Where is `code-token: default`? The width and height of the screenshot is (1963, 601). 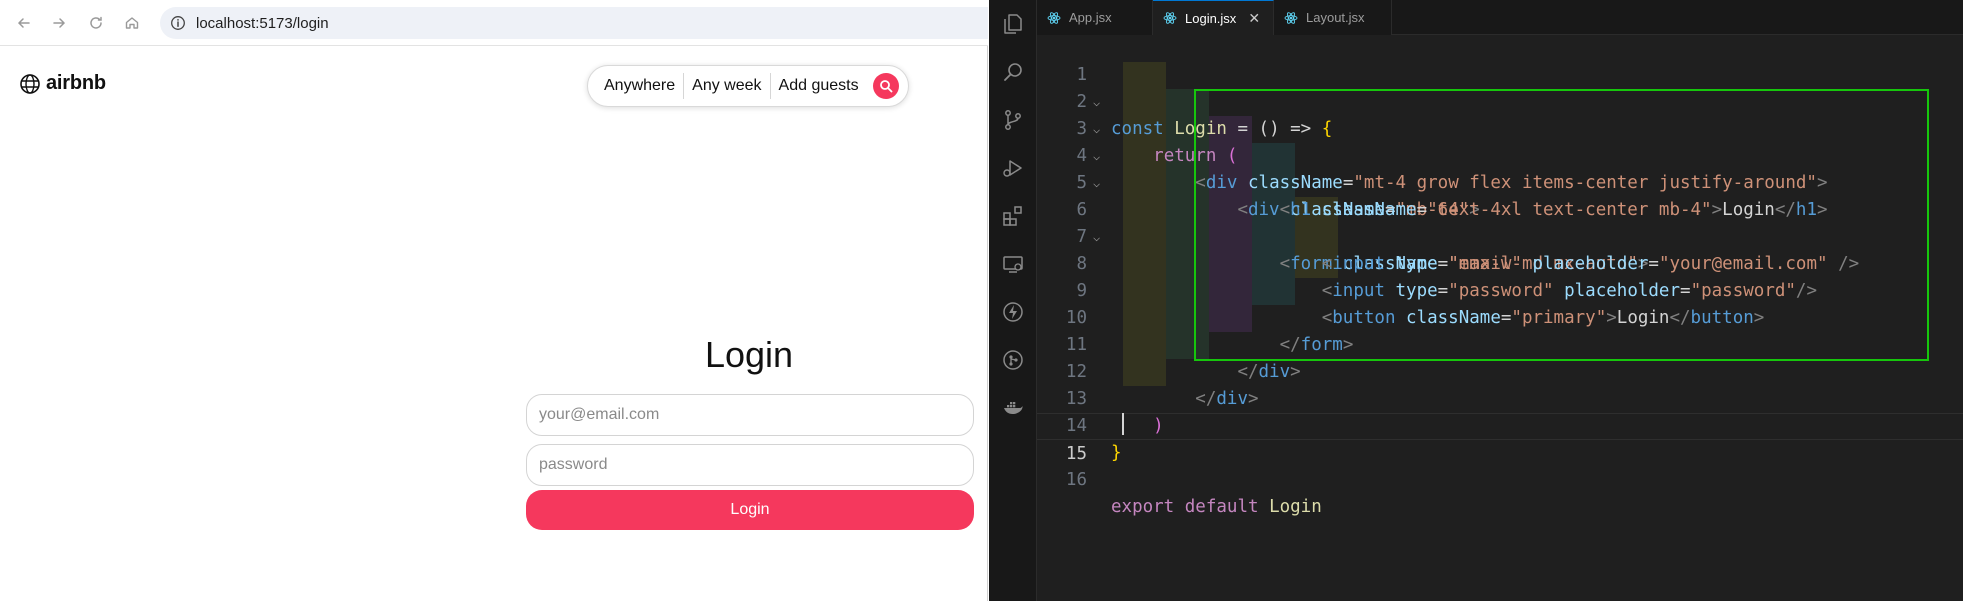
code-token: default is located at coordinates (1221, 507).